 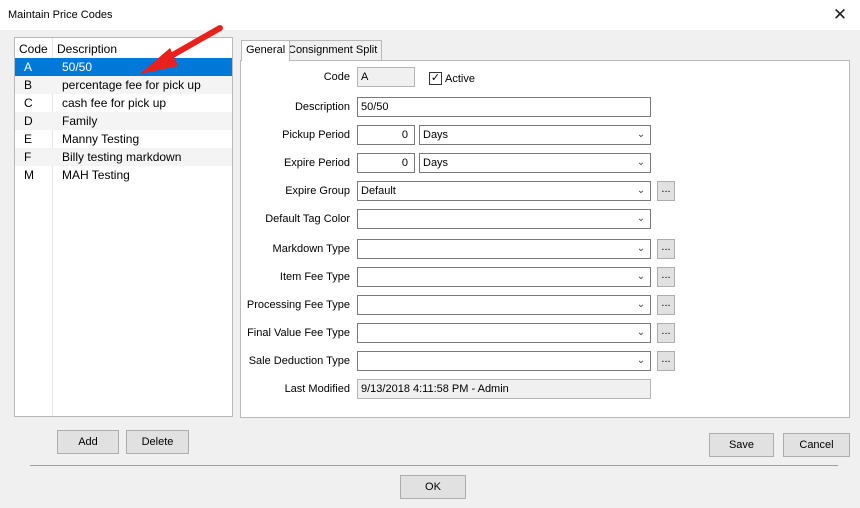 I want to click on list-row-f: F Billy testing markdown, so click(x=123, y=157).